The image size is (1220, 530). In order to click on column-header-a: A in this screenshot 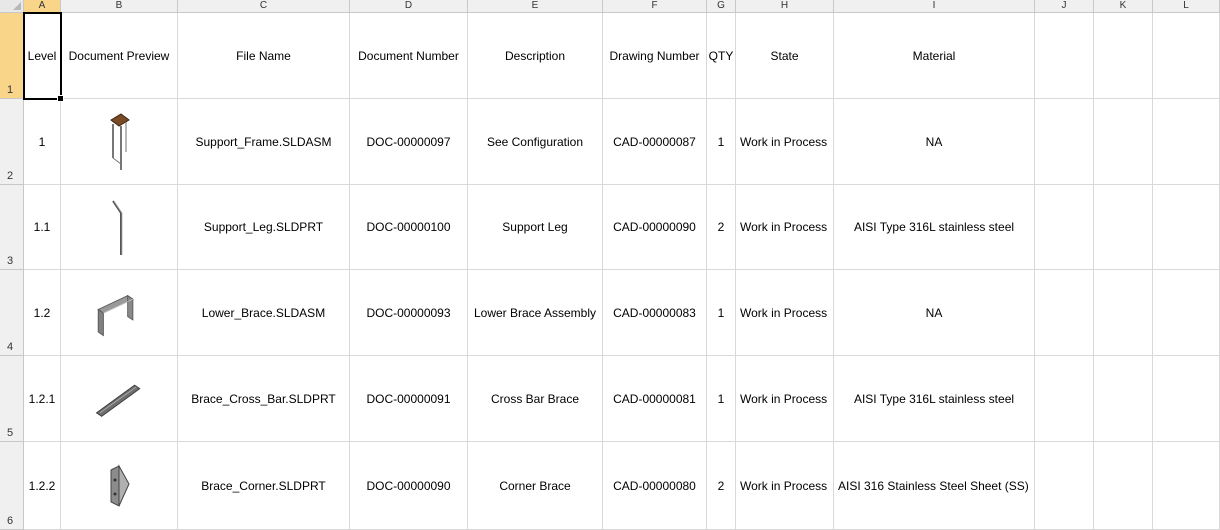, I will do `click(42, 6)`.